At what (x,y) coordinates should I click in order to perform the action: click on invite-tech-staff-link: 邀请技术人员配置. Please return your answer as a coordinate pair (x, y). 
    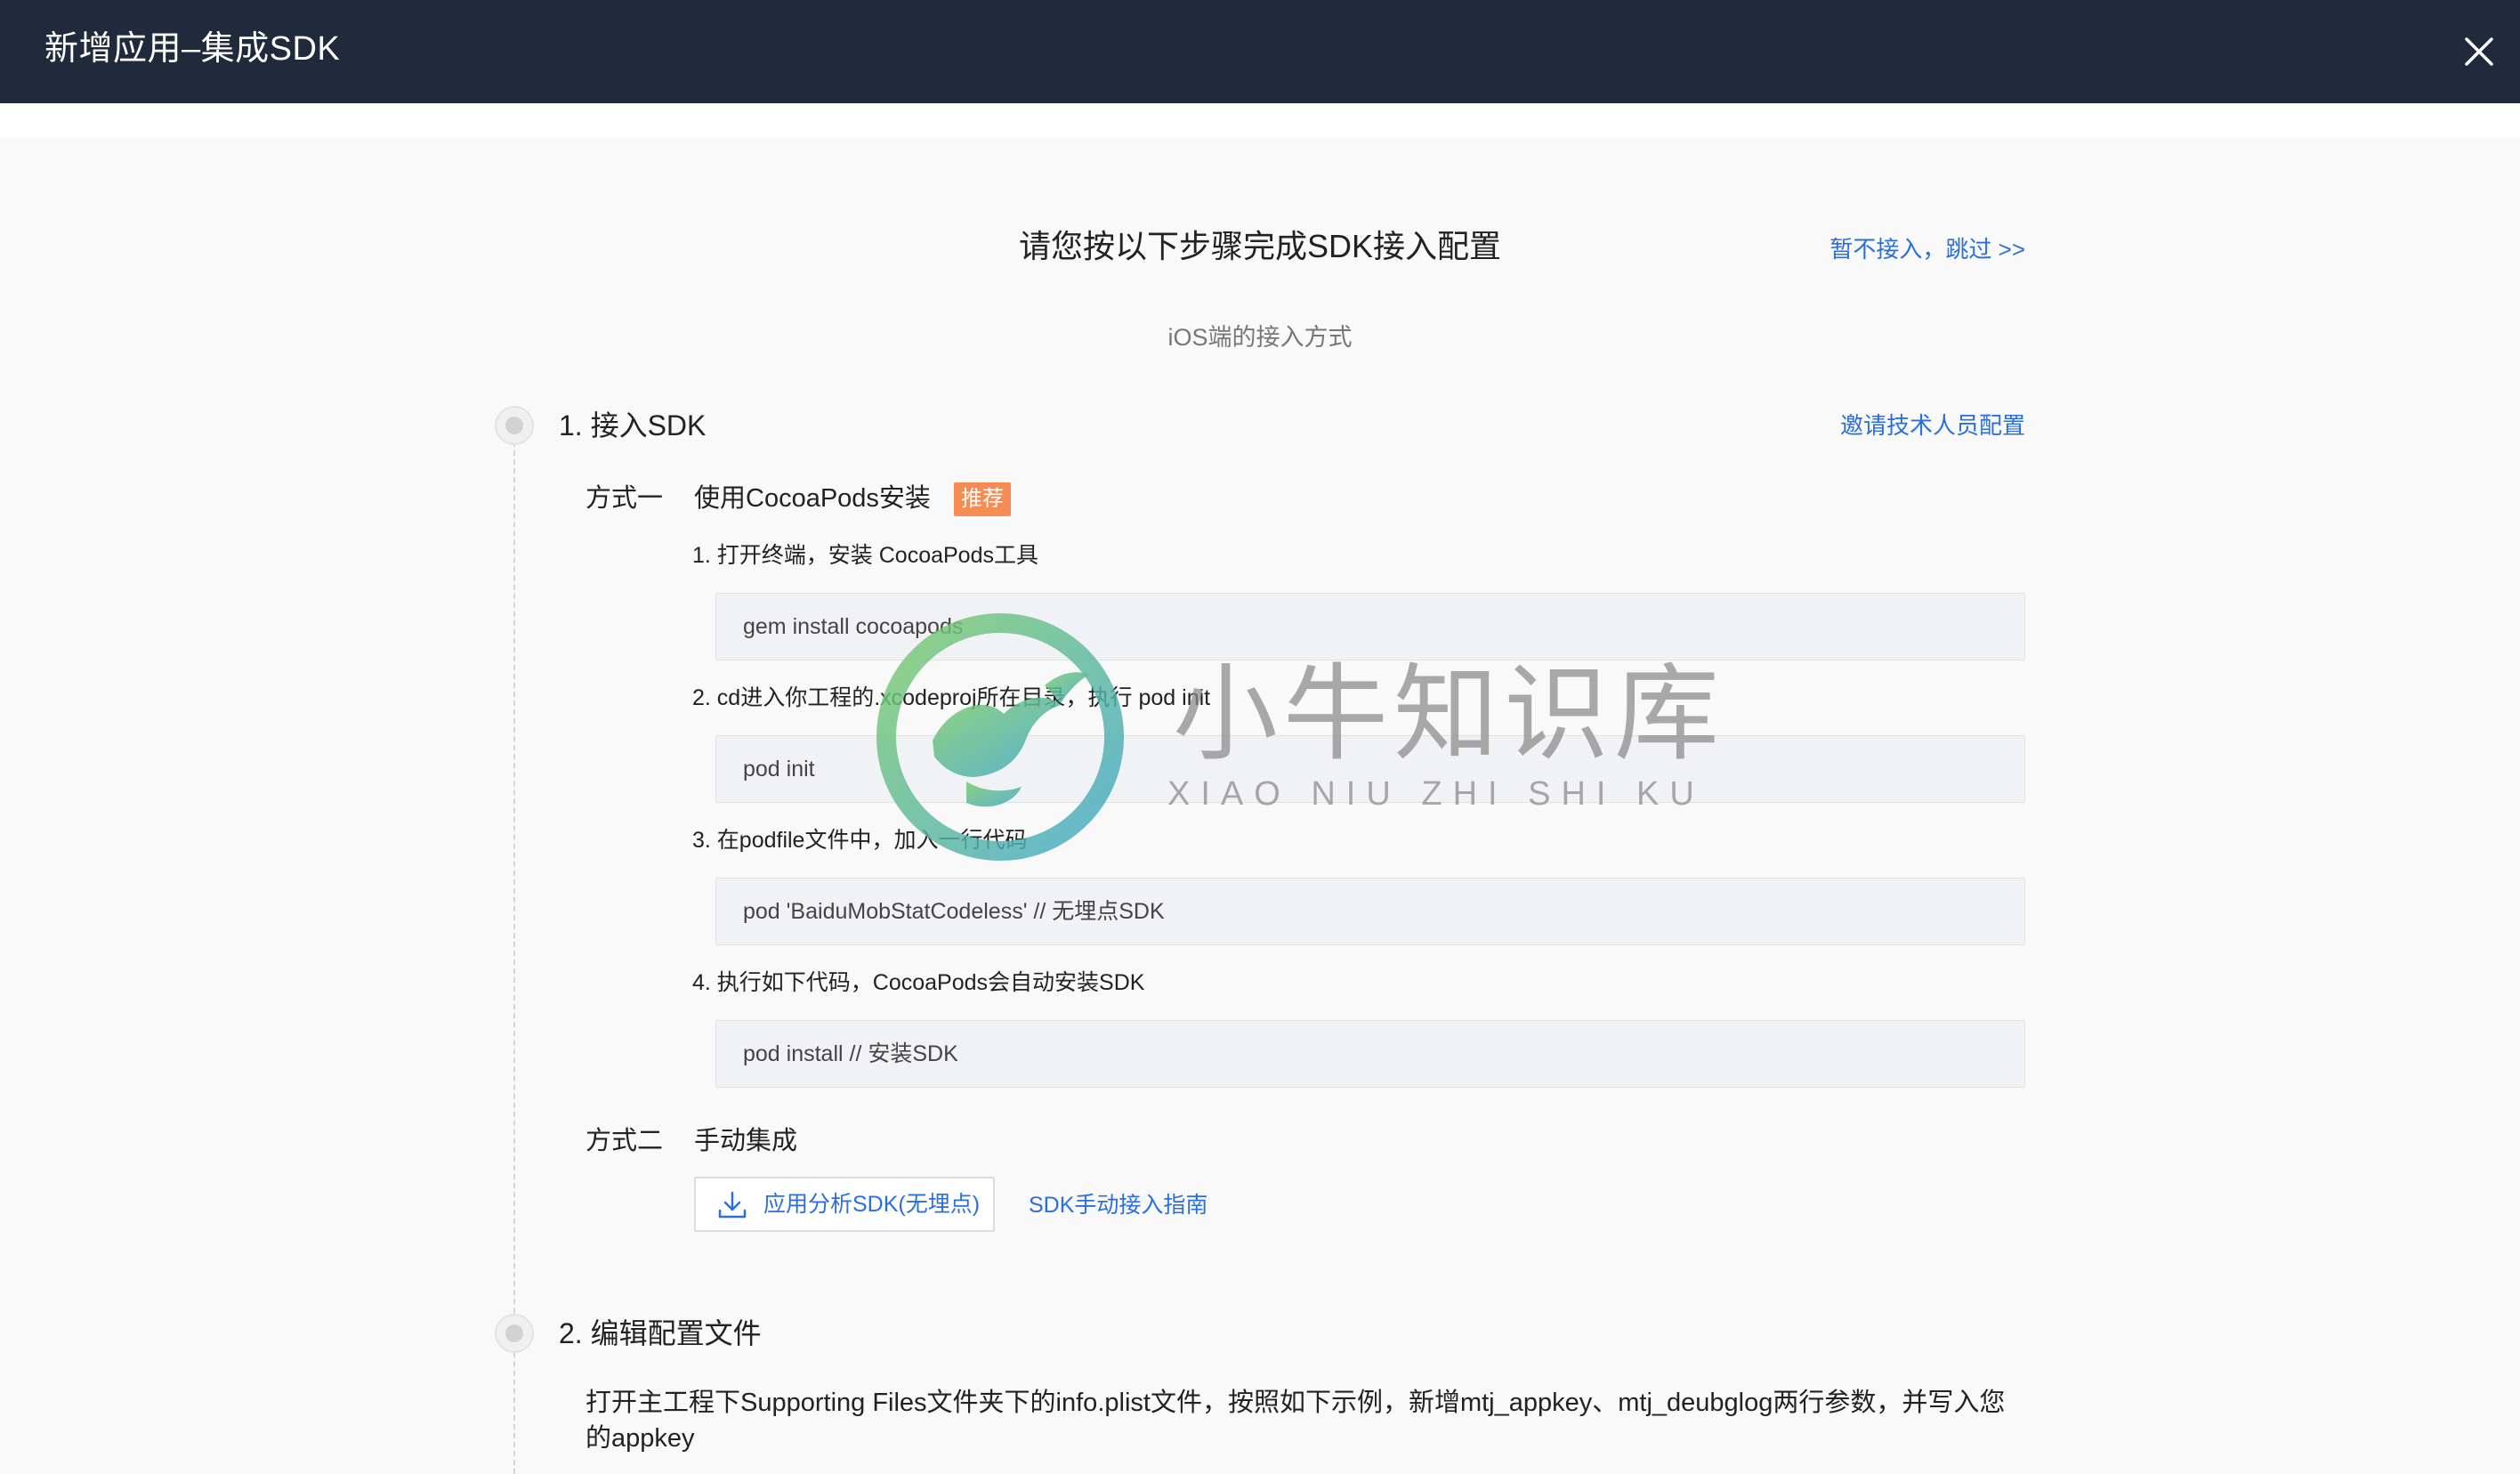
    Looking at the image, I should click on (1932, 425).